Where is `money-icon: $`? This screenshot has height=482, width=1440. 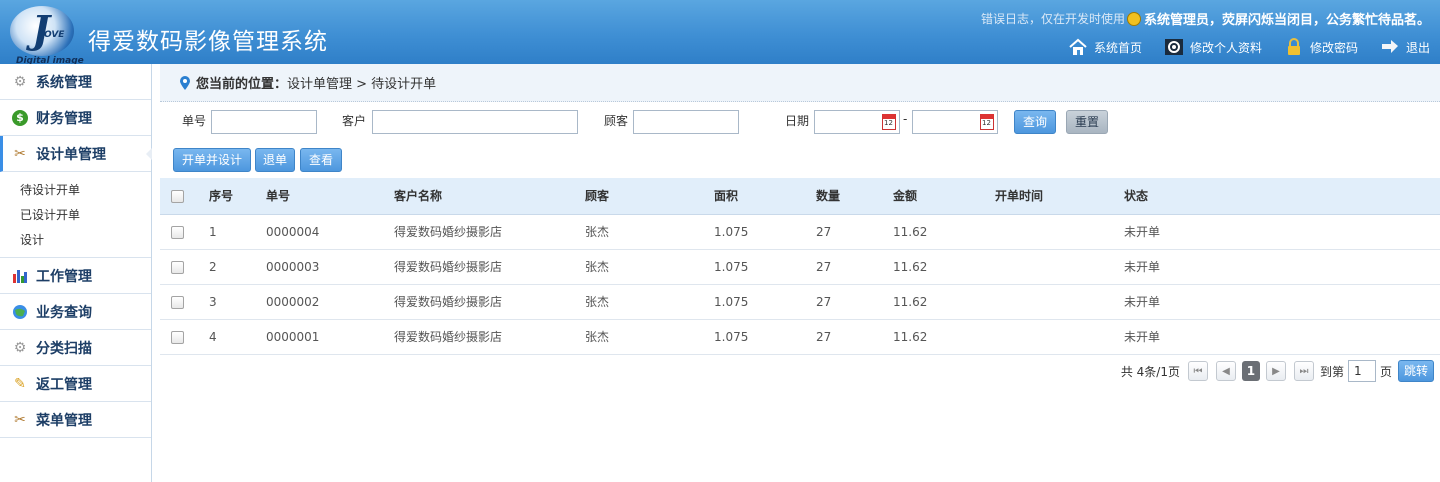
money-icon: $ is located at coordinates (20, 117).